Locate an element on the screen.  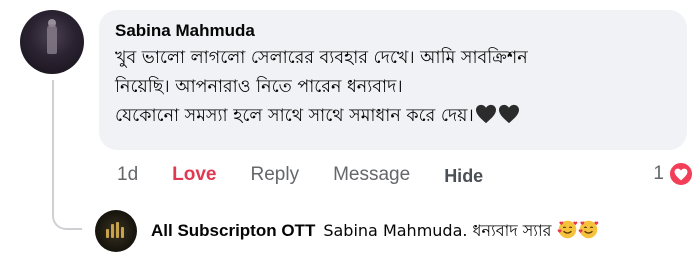
reply-text: Sabina Mahmuda. ধন্যবাদ স্যার is located at coordinates (460, 231).